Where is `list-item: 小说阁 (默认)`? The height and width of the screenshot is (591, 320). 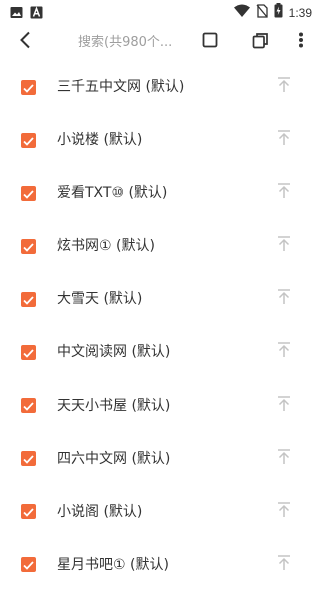
list-item: 小说阁 (默认) is located at coordinates (160, 511).